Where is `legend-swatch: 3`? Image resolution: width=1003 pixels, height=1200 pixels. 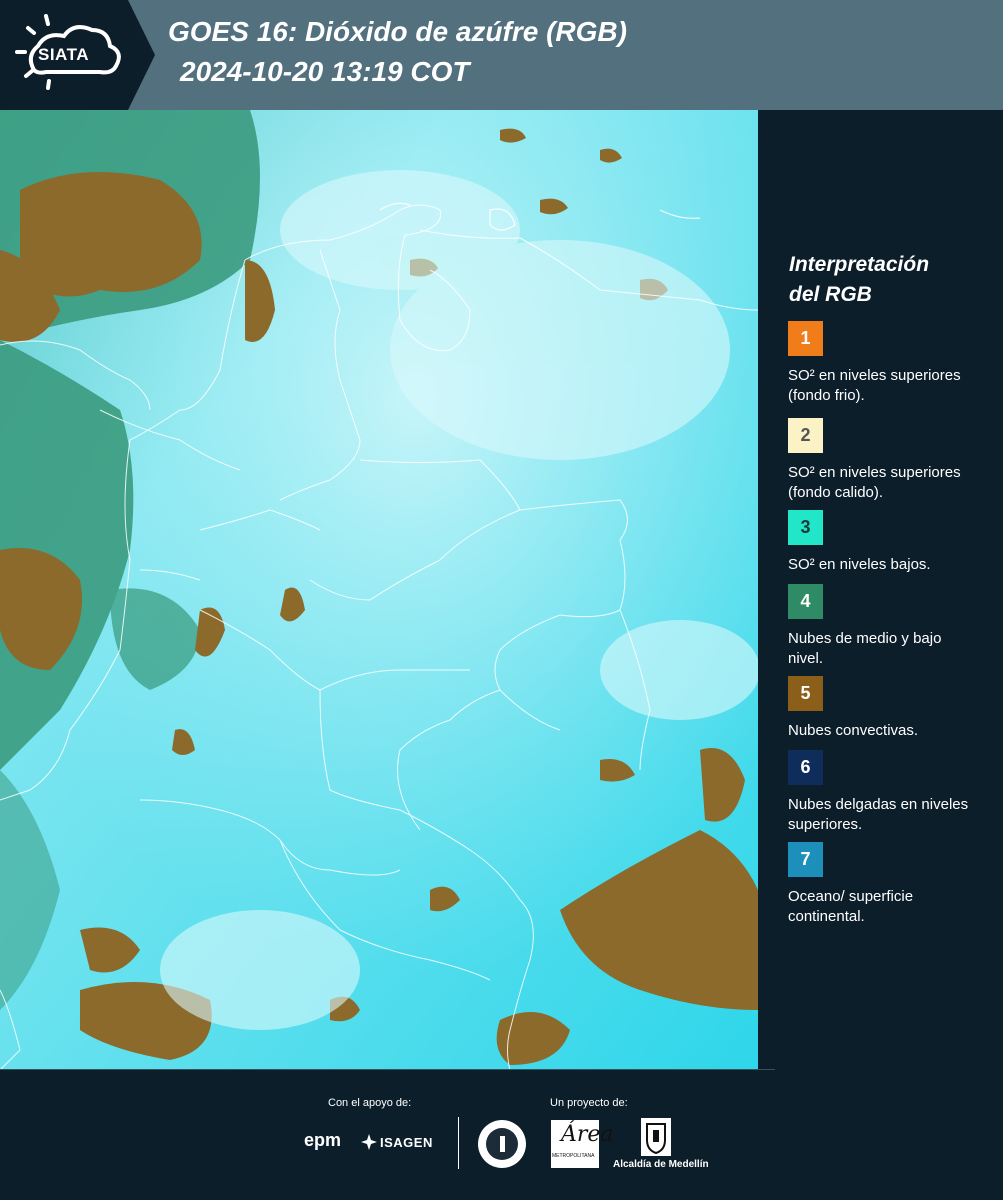
legend-swatch: 3 is located at coordinates (805, 527).